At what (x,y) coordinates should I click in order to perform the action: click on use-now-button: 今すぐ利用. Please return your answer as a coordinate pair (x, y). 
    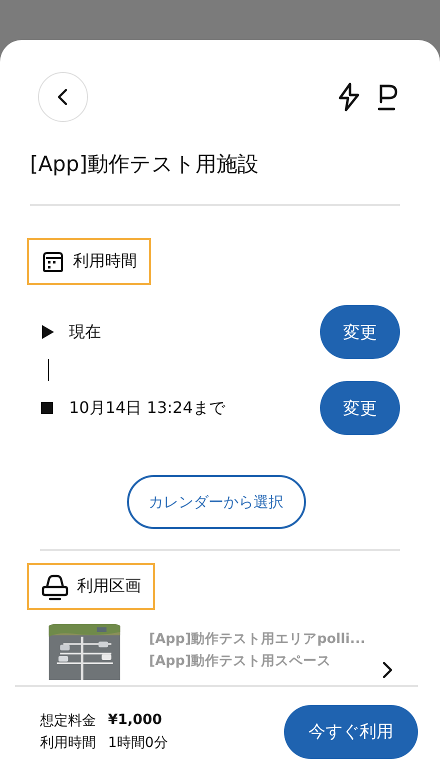
    Looking at the image, I should click on (351, 731).